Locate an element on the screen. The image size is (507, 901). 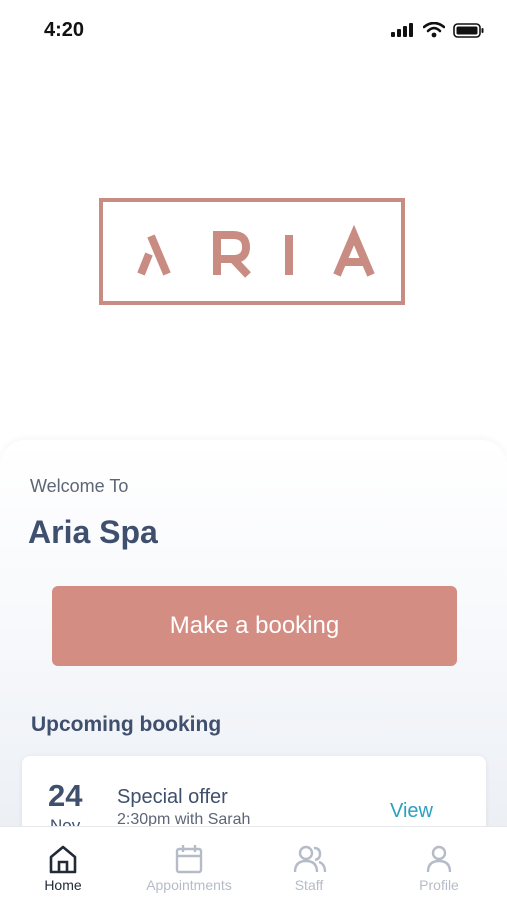
aria-logo-lettering is located at coordinates (256, 251).